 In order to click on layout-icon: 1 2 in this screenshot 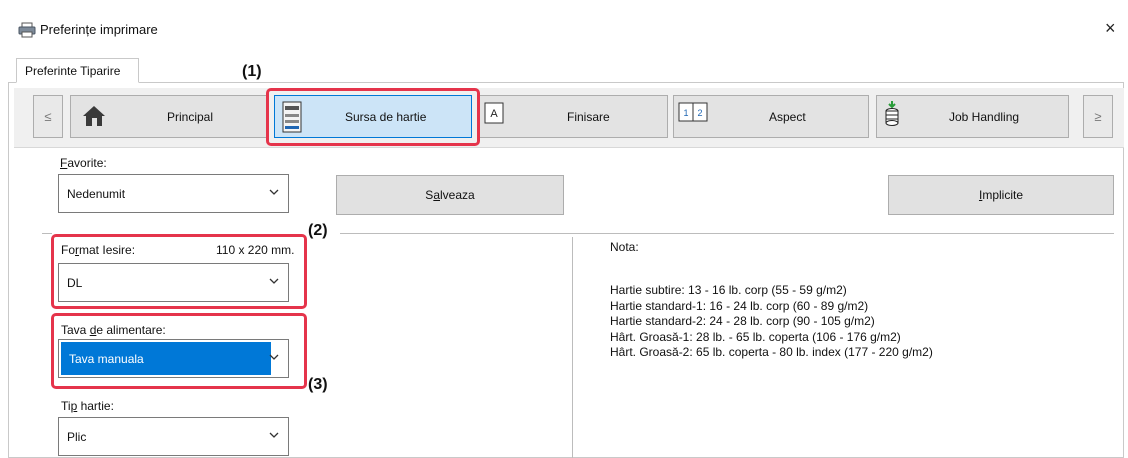, I will do `click(693, 112)`.